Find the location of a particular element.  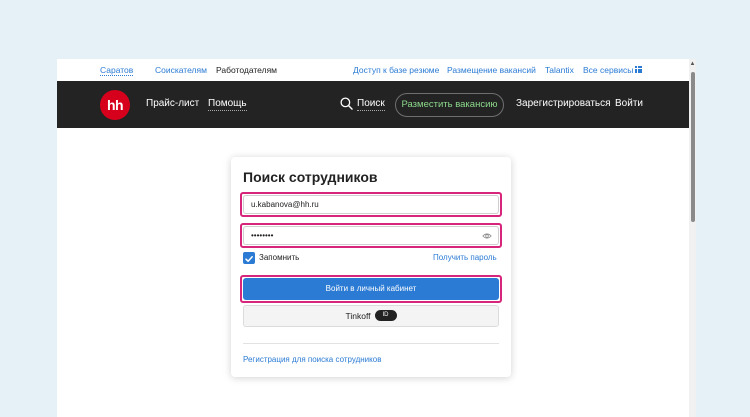

post-vacancies-link: Размещение вакансий is located at coordinates (491, 70).